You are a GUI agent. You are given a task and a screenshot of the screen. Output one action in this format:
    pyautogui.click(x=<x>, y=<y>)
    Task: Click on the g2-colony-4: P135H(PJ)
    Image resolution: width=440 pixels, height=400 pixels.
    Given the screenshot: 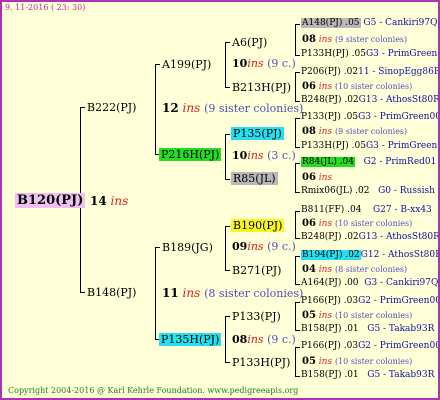 What is the action you would take?
    pyautogui.click(x=190, y=339)
    